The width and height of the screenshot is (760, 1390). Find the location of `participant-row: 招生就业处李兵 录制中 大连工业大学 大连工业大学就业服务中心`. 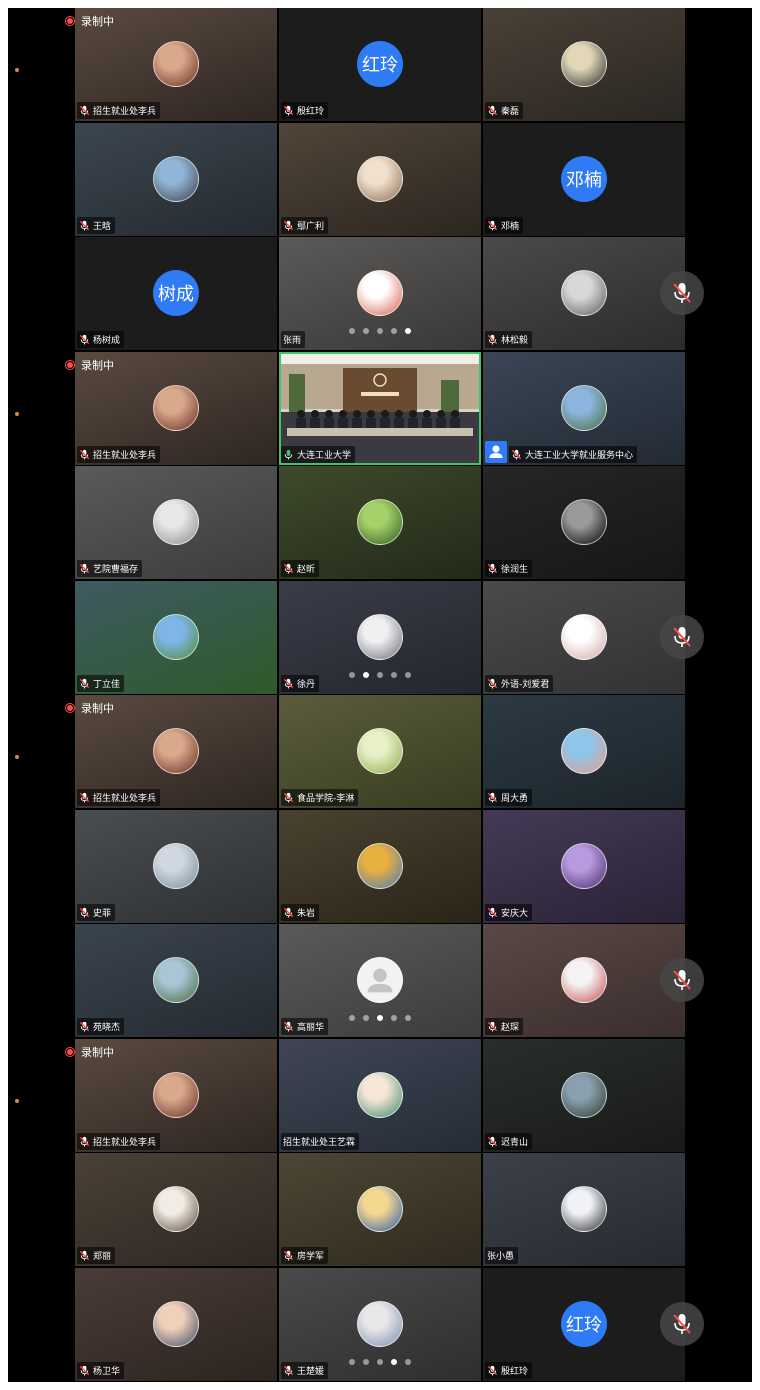

participant-row: 招生就业处李兵 录制中 大连工业大学 大连工业大学就业服务中心 is located at coordinates (375, 409).